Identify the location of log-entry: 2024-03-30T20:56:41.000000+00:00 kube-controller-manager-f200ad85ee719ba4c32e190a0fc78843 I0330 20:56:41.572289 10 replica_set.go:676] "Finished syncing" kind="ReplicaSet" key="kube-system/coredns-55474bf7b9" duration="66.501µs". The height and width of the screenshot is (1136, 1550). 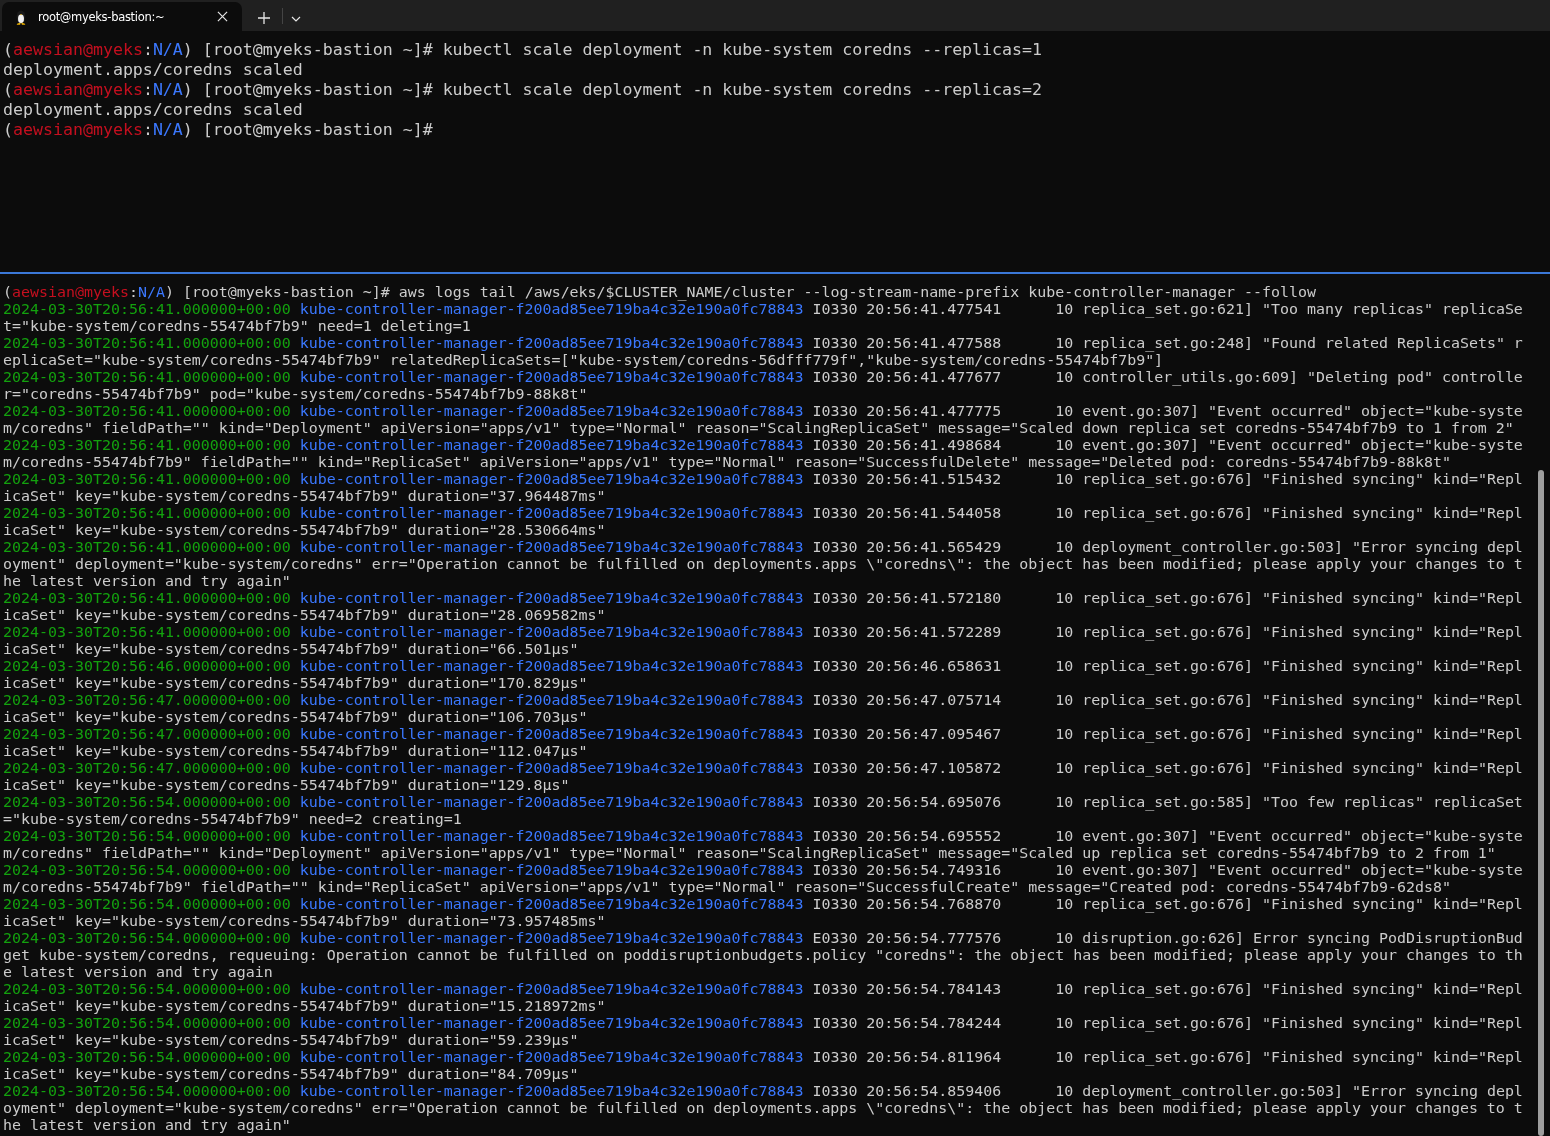
(763, 641).